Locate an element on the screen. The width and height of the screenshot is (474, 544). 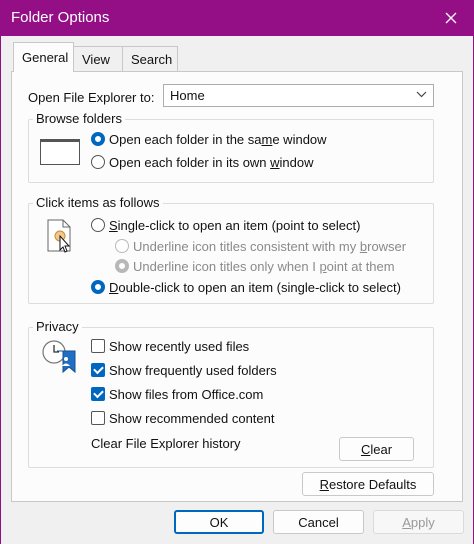
tab-search: Search is located at coordinates (150, 58).